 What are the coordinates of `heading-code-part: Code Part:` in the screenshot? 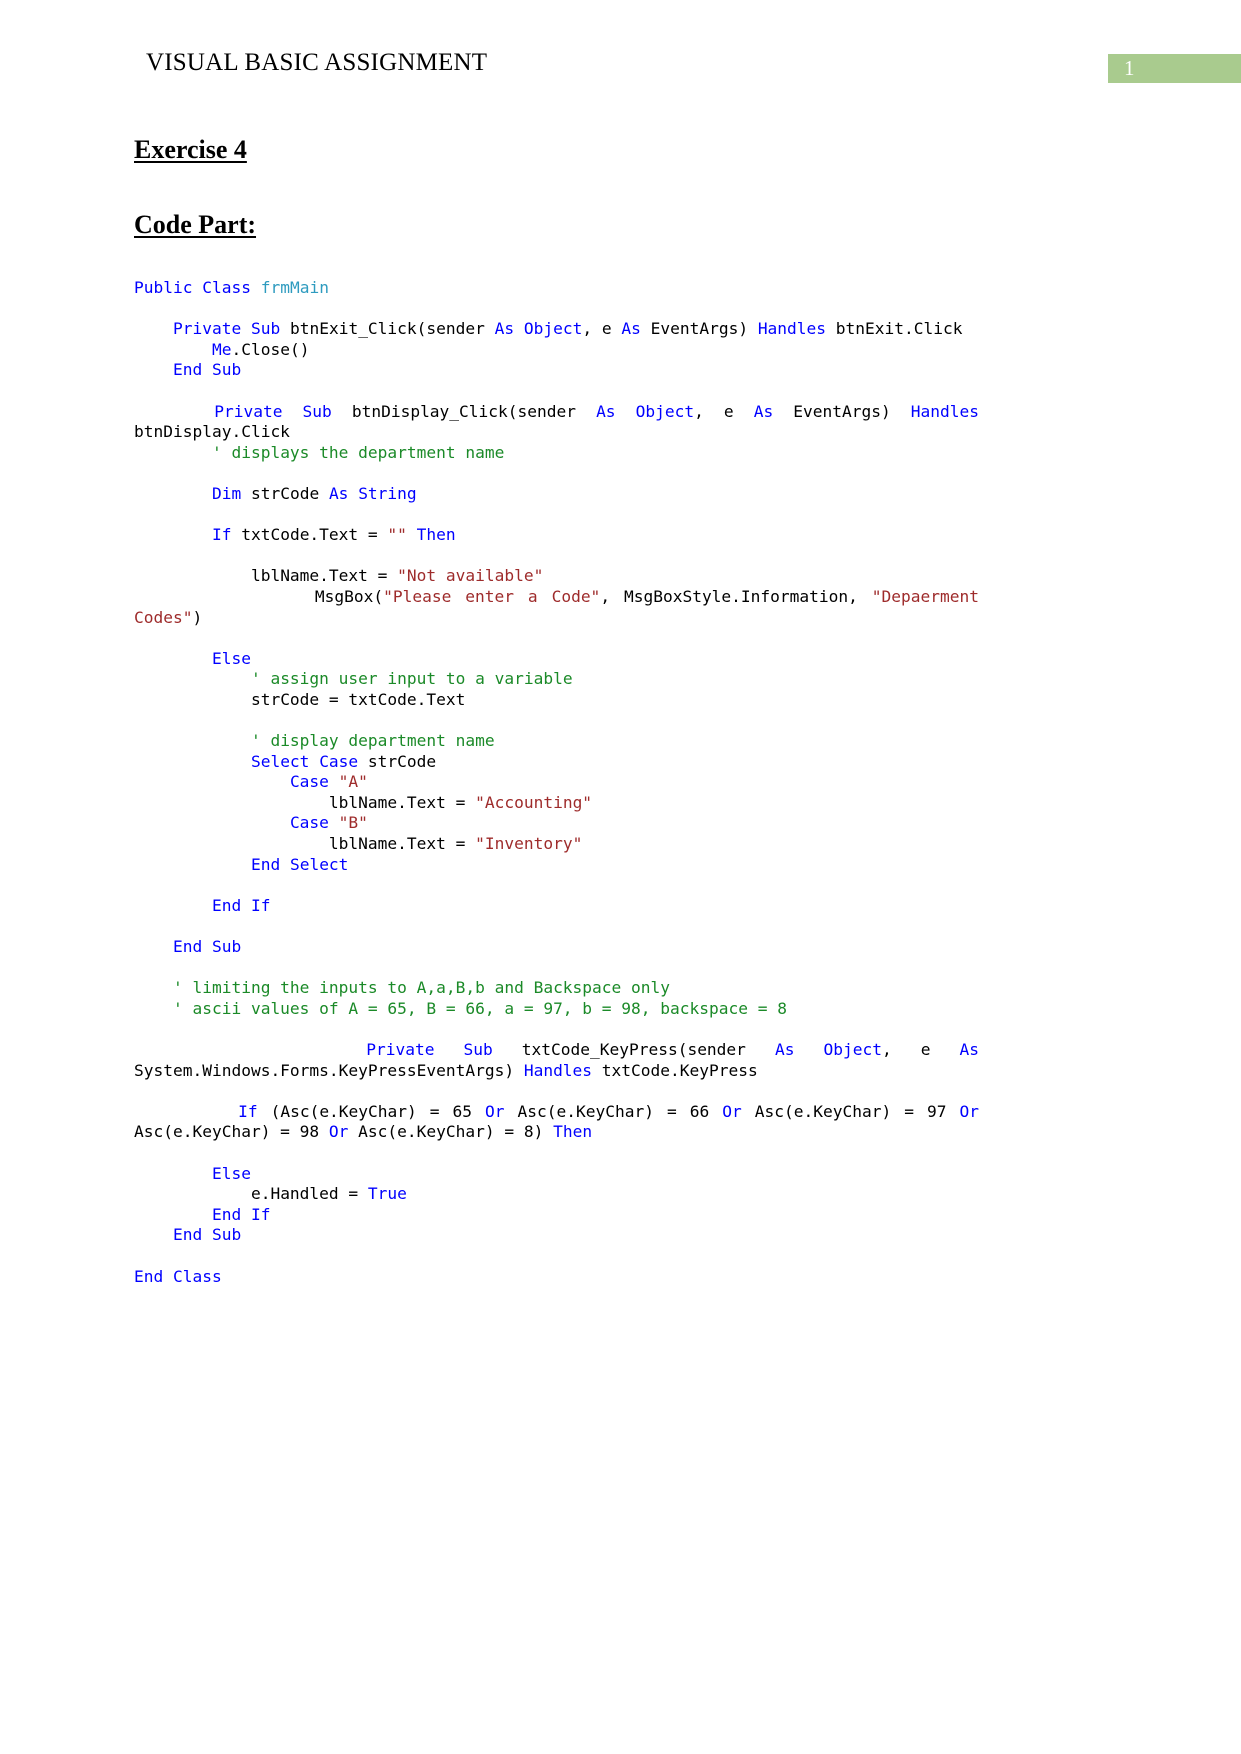 It's located at (195, 224).